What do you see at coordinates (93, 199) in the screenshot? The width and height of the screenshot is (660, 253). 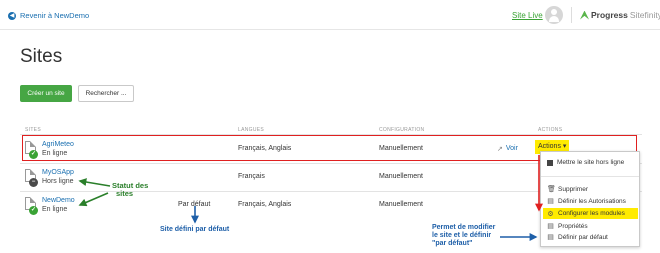 I see `status-arrow-lower` at bounding box center [93, 199].